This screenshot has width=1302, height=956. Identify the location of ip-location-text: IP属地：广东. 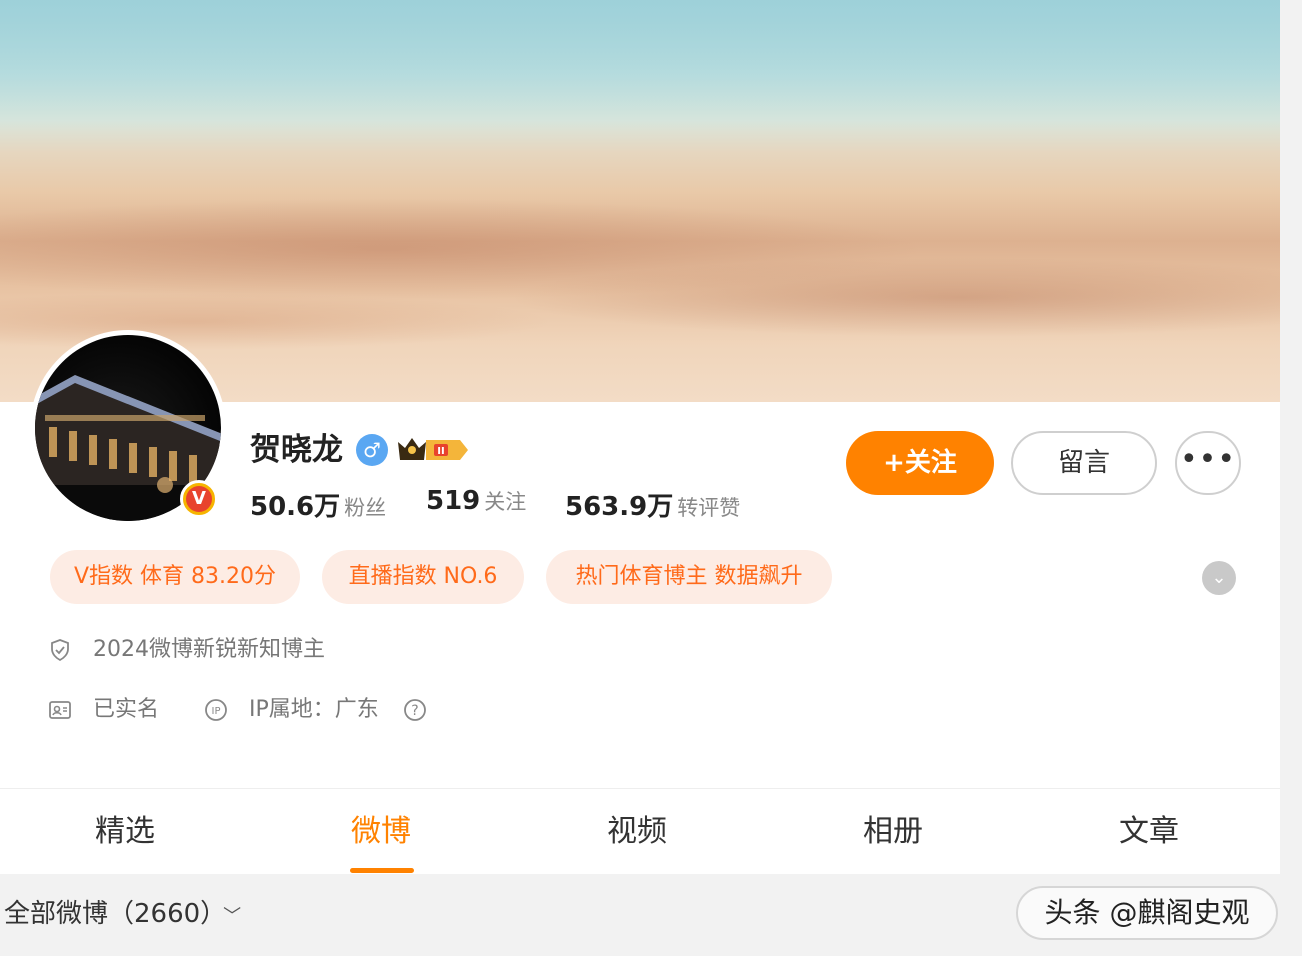
(314, 709).